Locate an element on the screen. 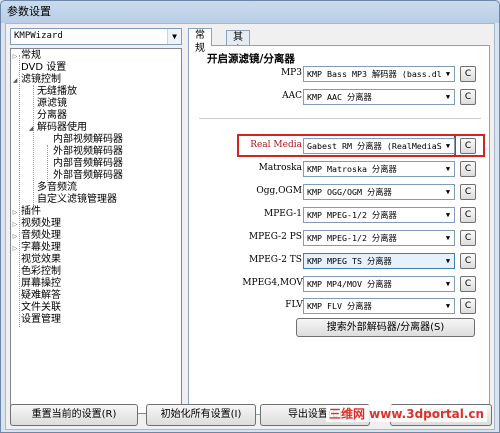  tree-item-internal-audio-decoder: 内部音频解码器 is located at coordinates (88, 164).